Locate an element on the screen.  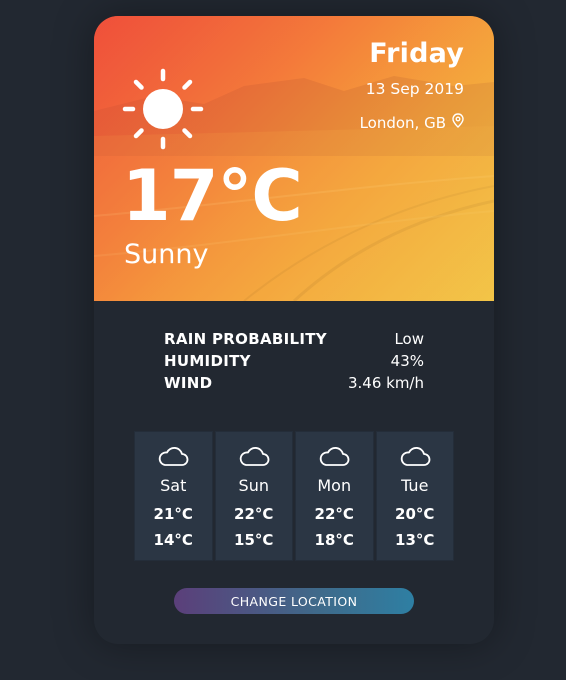
location-label: London, GB is located at coordinates (402, 122).